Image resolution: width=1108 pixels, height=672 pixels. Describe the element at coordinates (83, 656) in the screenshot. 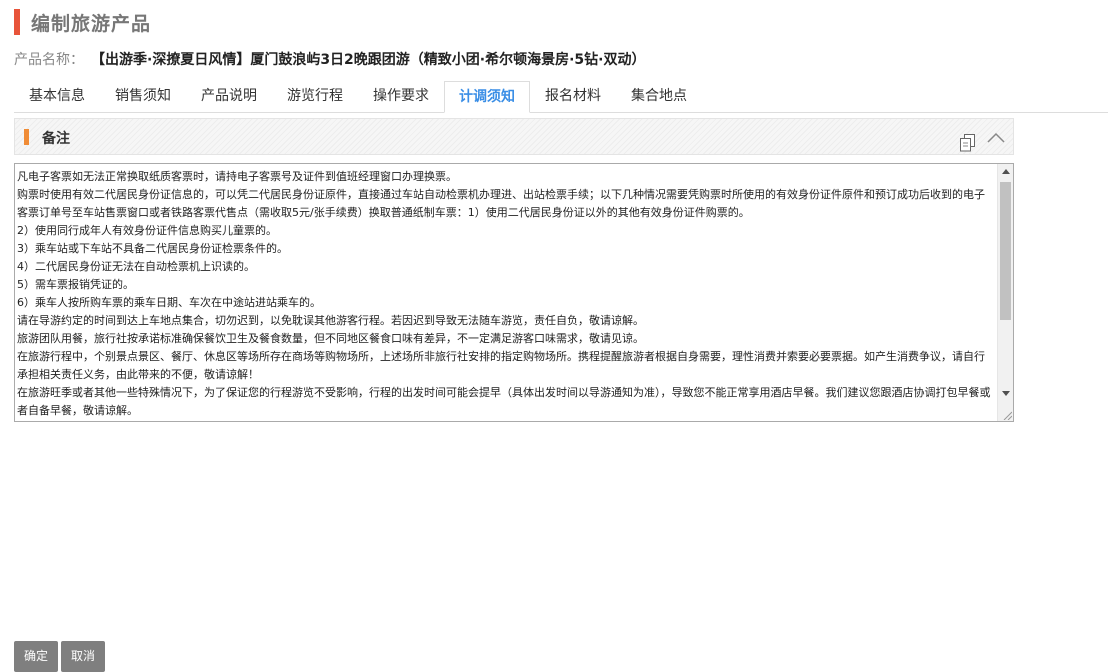

I see `cancel-button: 取消` at that location.